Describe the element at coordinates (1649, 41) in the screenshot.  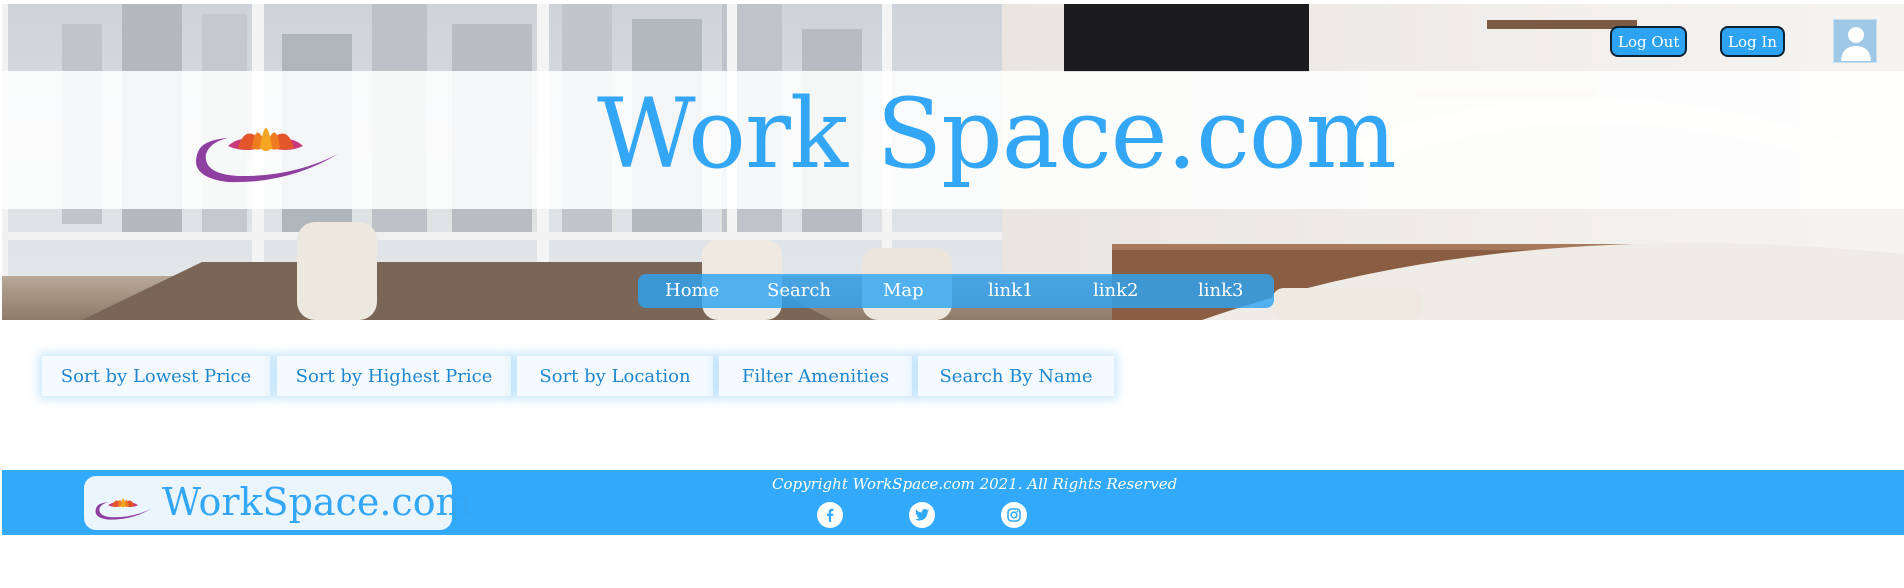
I see `logout-button: Log Out` at that location.